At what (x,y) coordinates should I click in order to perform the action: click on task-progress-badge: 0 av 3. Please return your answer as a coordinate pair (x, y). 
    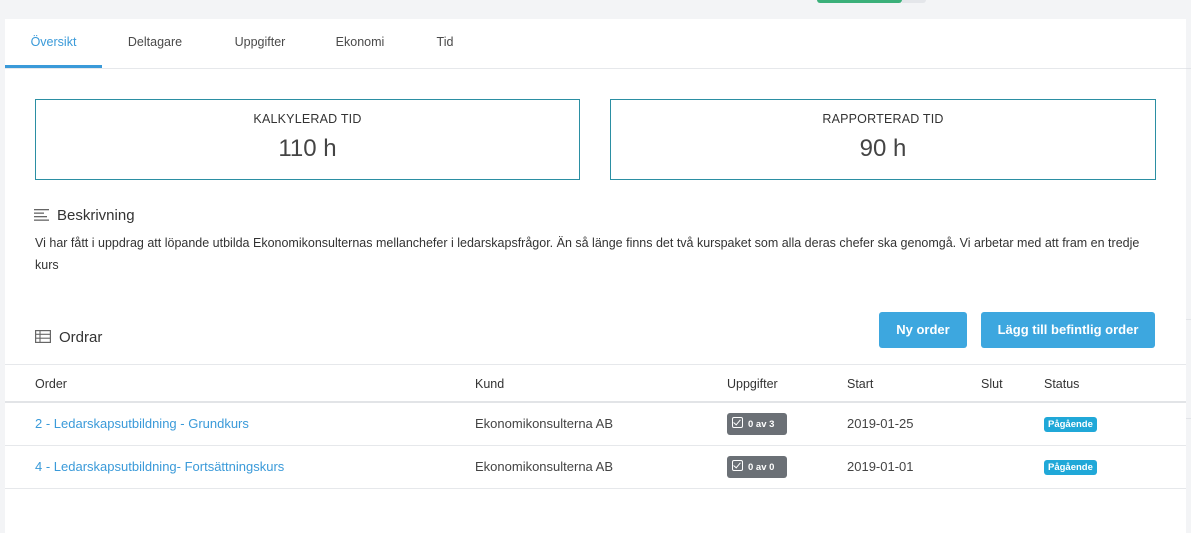
    Looking at the image, I should click on (757, 424).